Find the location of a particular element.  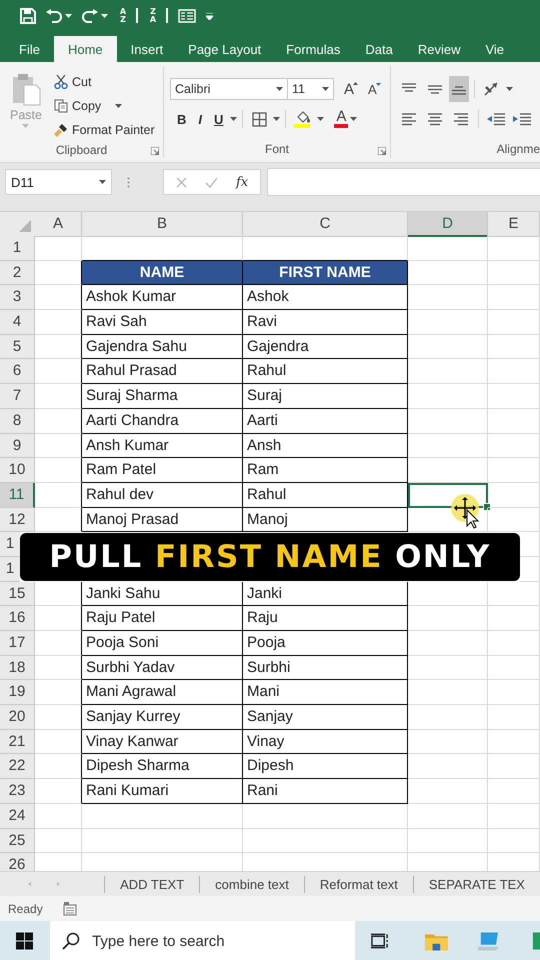

row-header: 3 is located at coordinates (17, 297).